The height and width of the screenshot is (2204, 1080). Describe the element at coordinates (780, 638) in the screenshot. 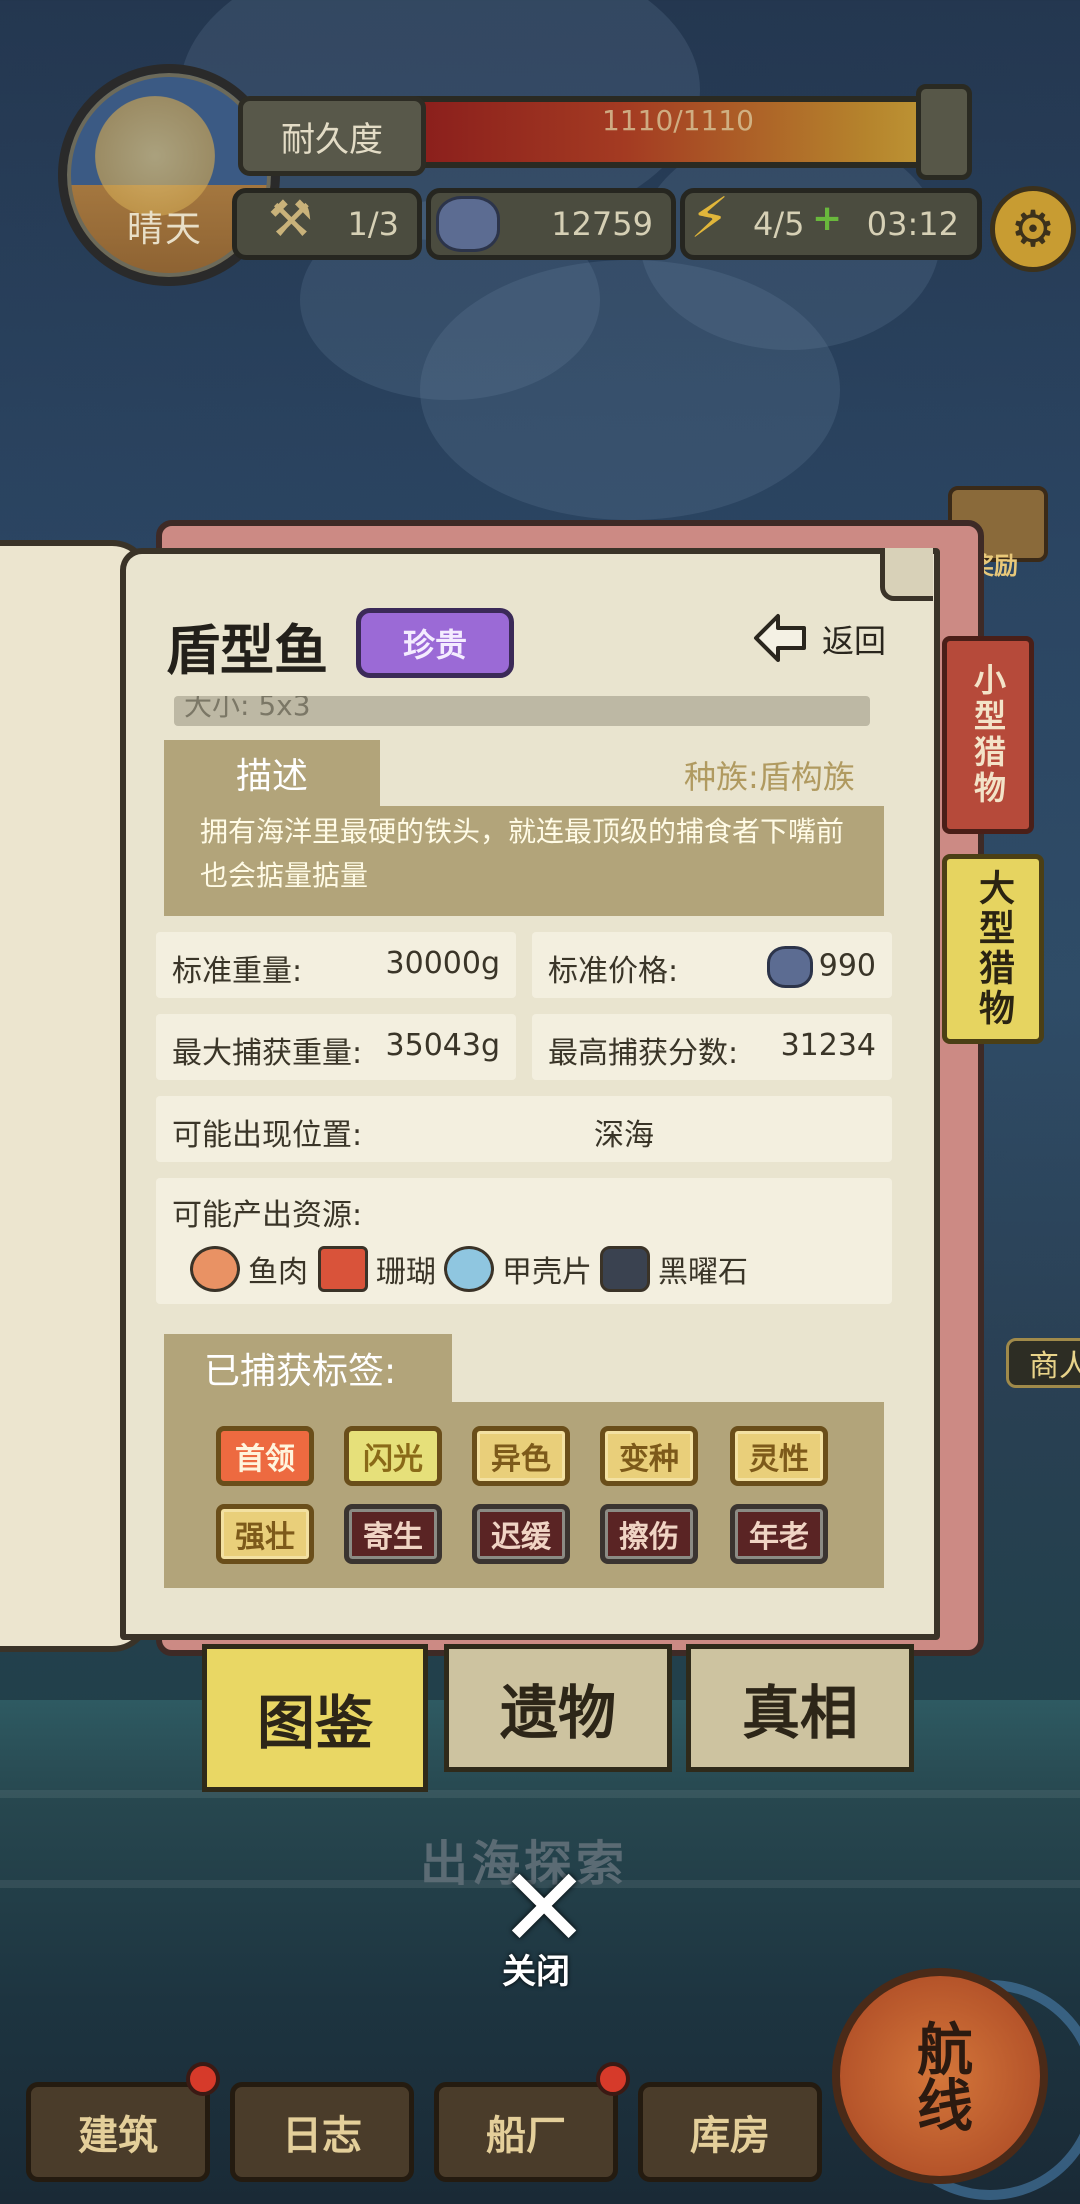

I see `back-arrow-icon` at that location.